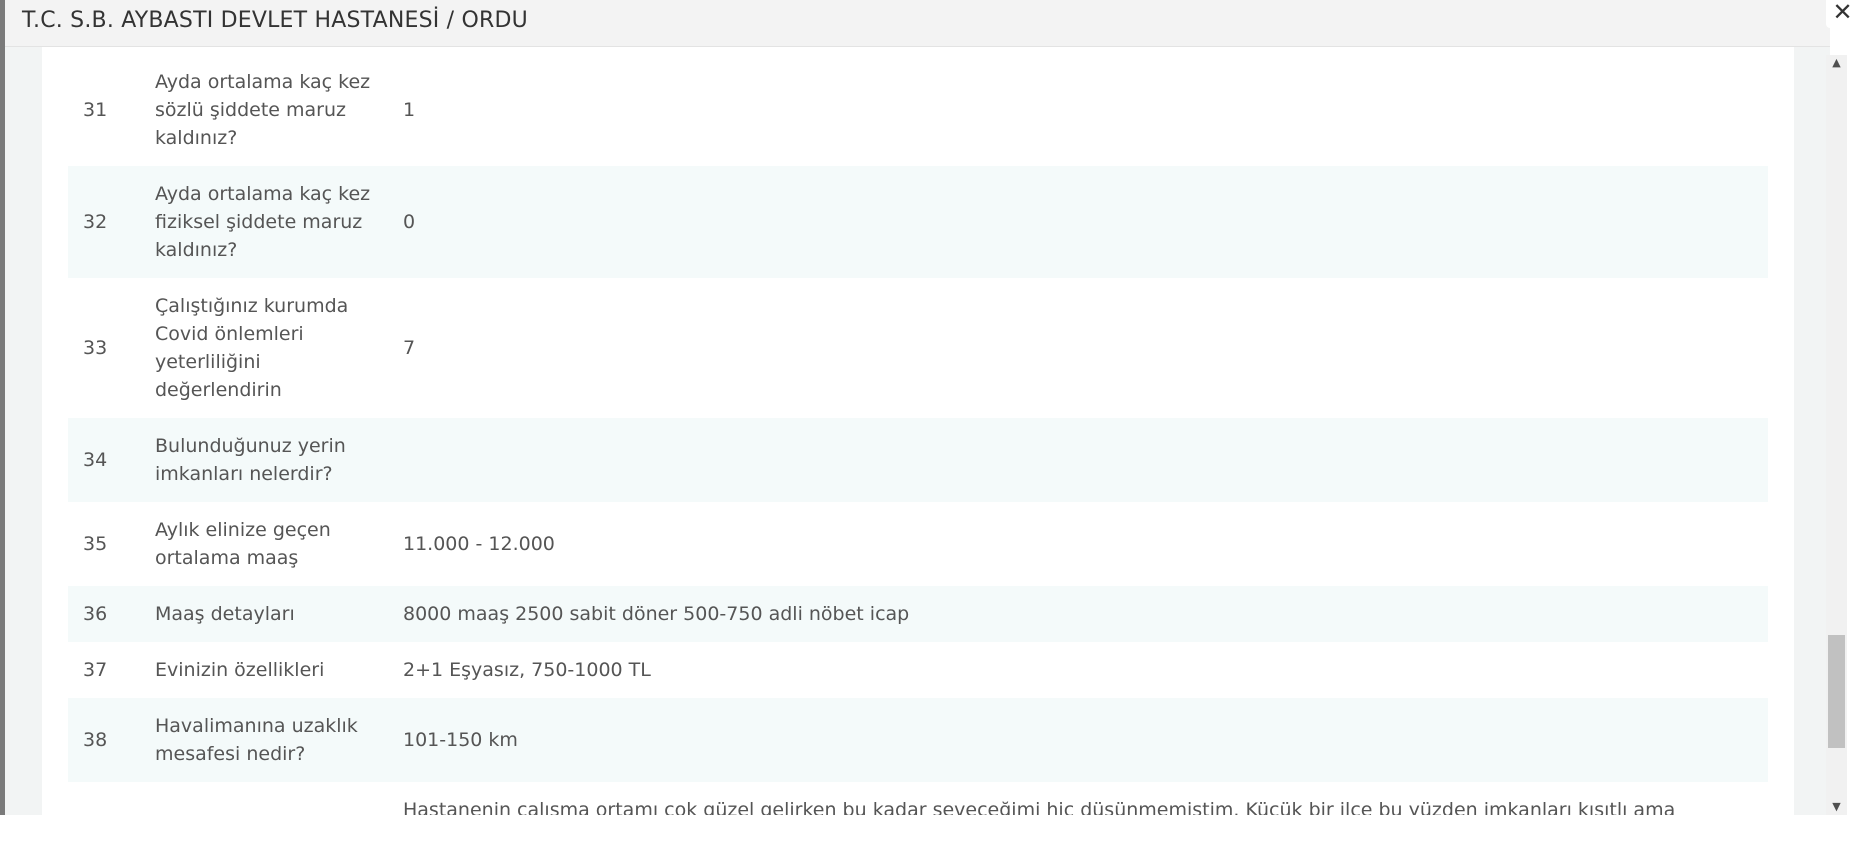 This screenshot has width=1859, height=853. What do you see at coordinates (111, 740) in the screenshot?
I see `row-number: 38` at bounding box center [111, 740].